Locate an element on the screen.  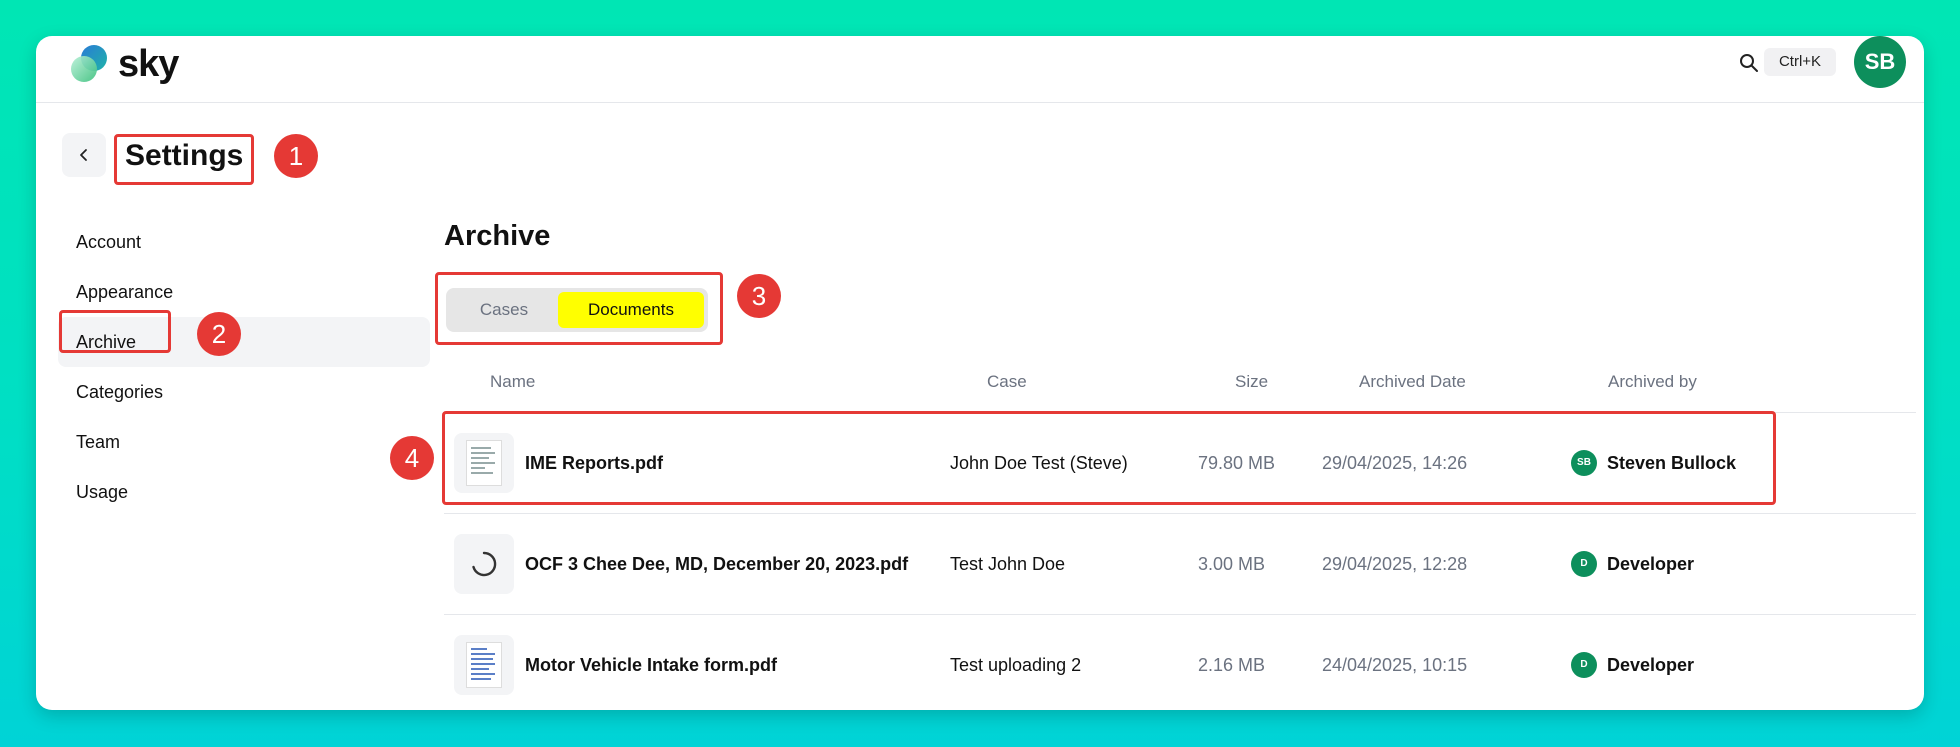
document-page-icon is located at coordinates (484, 665).